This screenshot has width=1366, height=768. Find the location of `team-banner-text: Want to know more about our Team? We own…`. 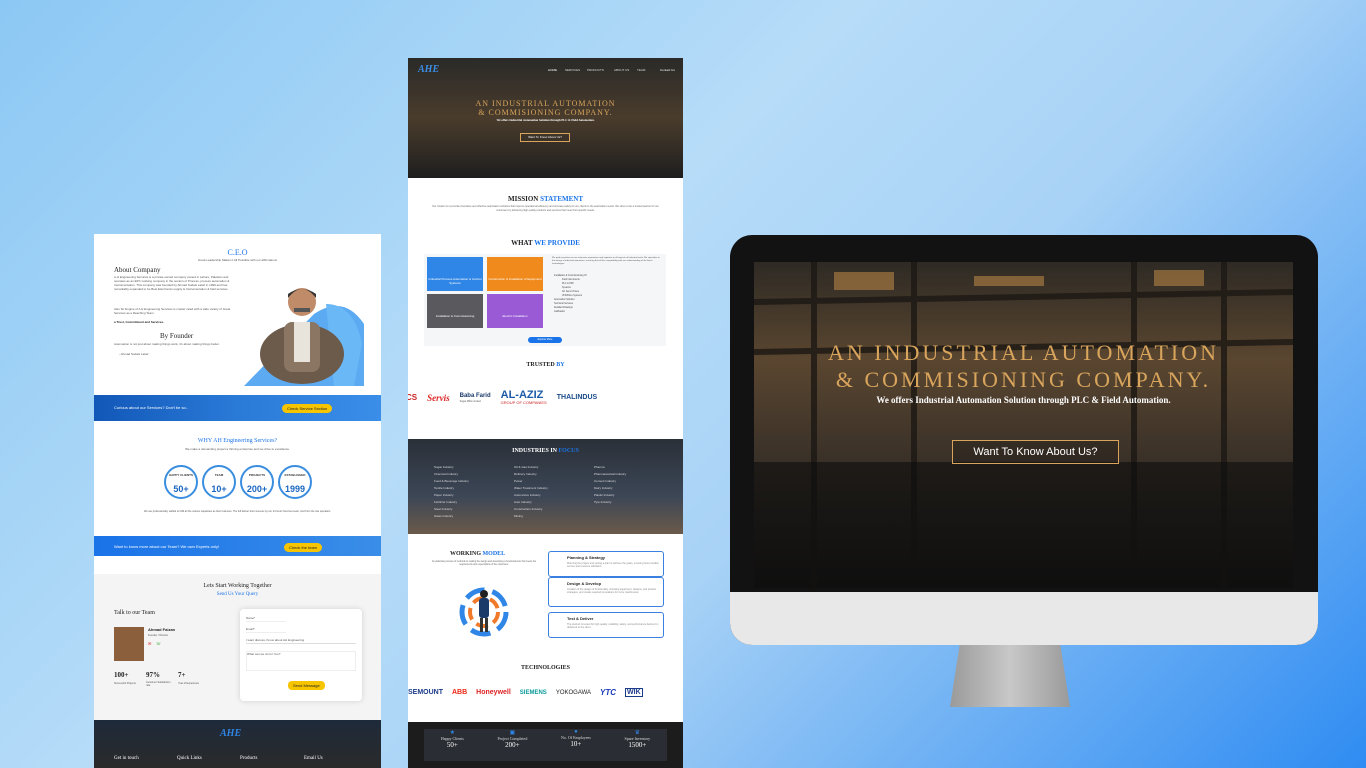

team-banner-text: Want to know more about our Team? We own… is located at coordinates (167, 546).